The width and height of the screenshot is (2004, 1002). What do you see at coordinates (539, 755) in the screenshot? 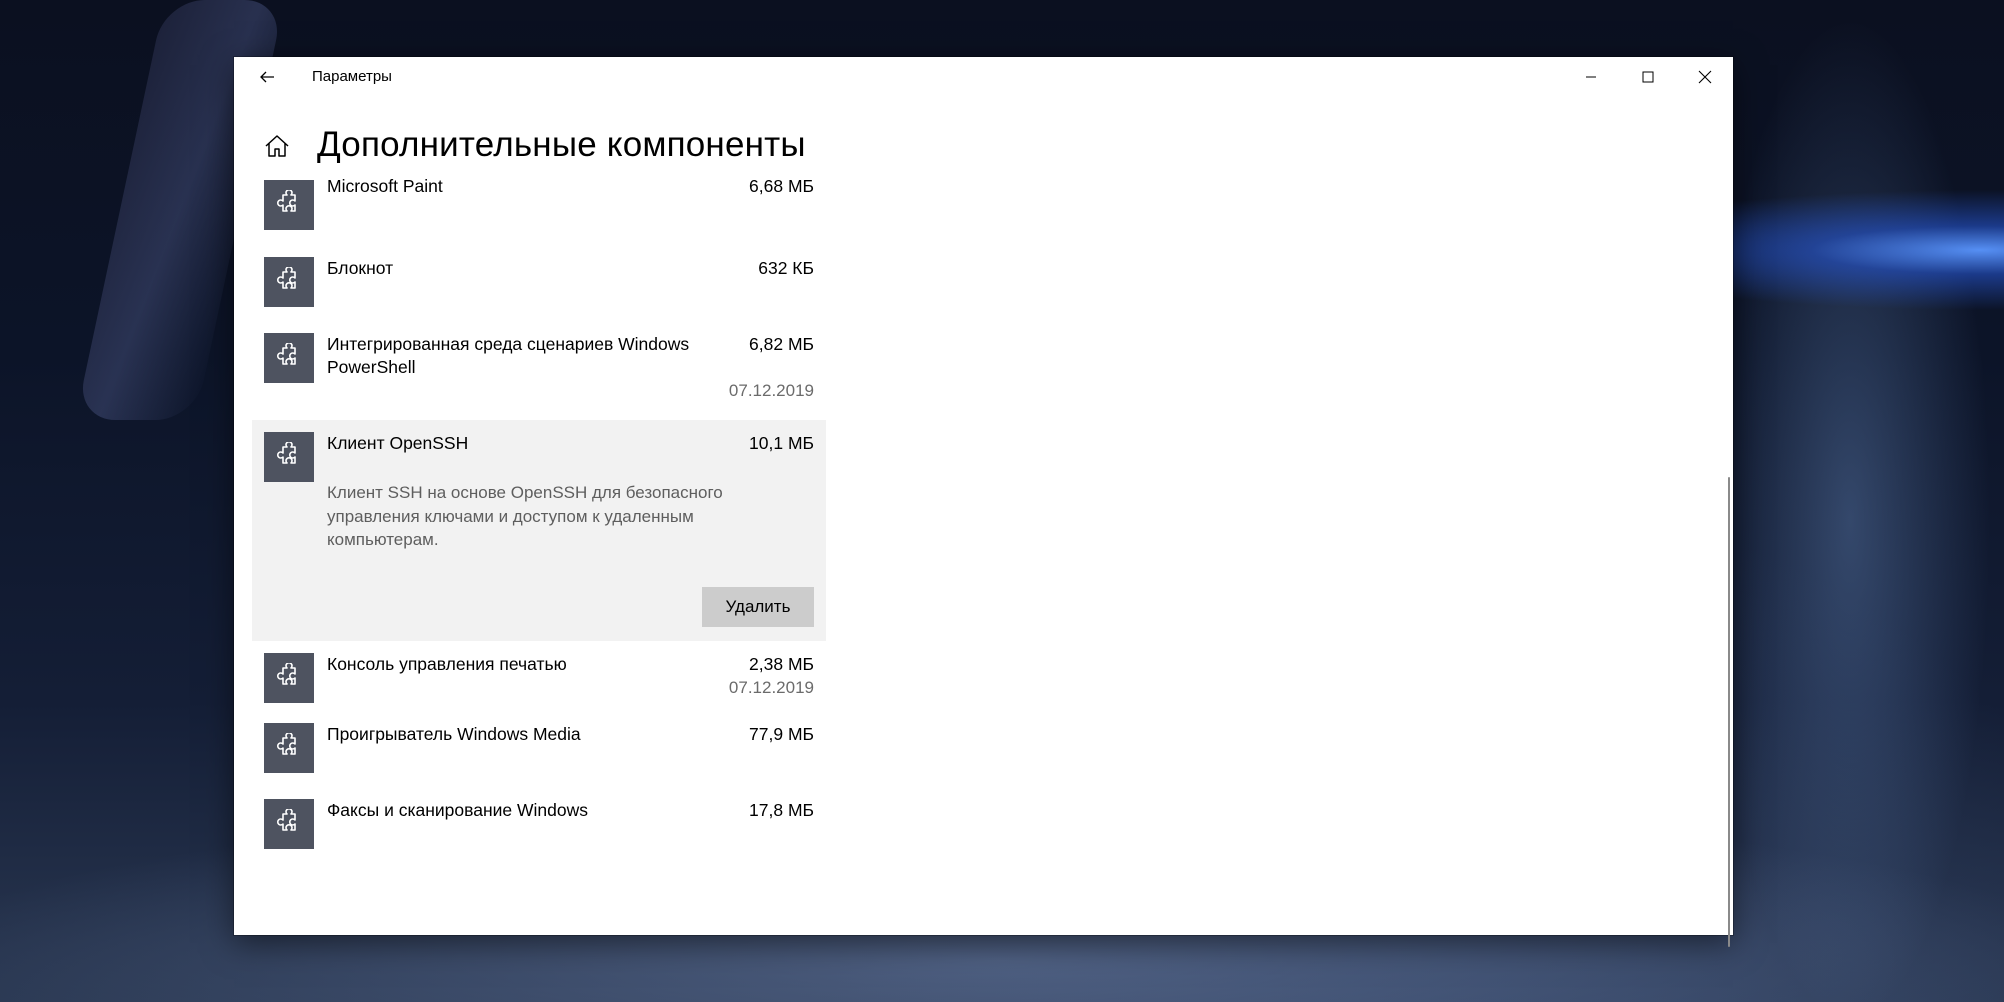
I see `list-item-windows-media-player: Проигрыватель Windows Media 77,9 МБ` at bounding box center [539, 755].